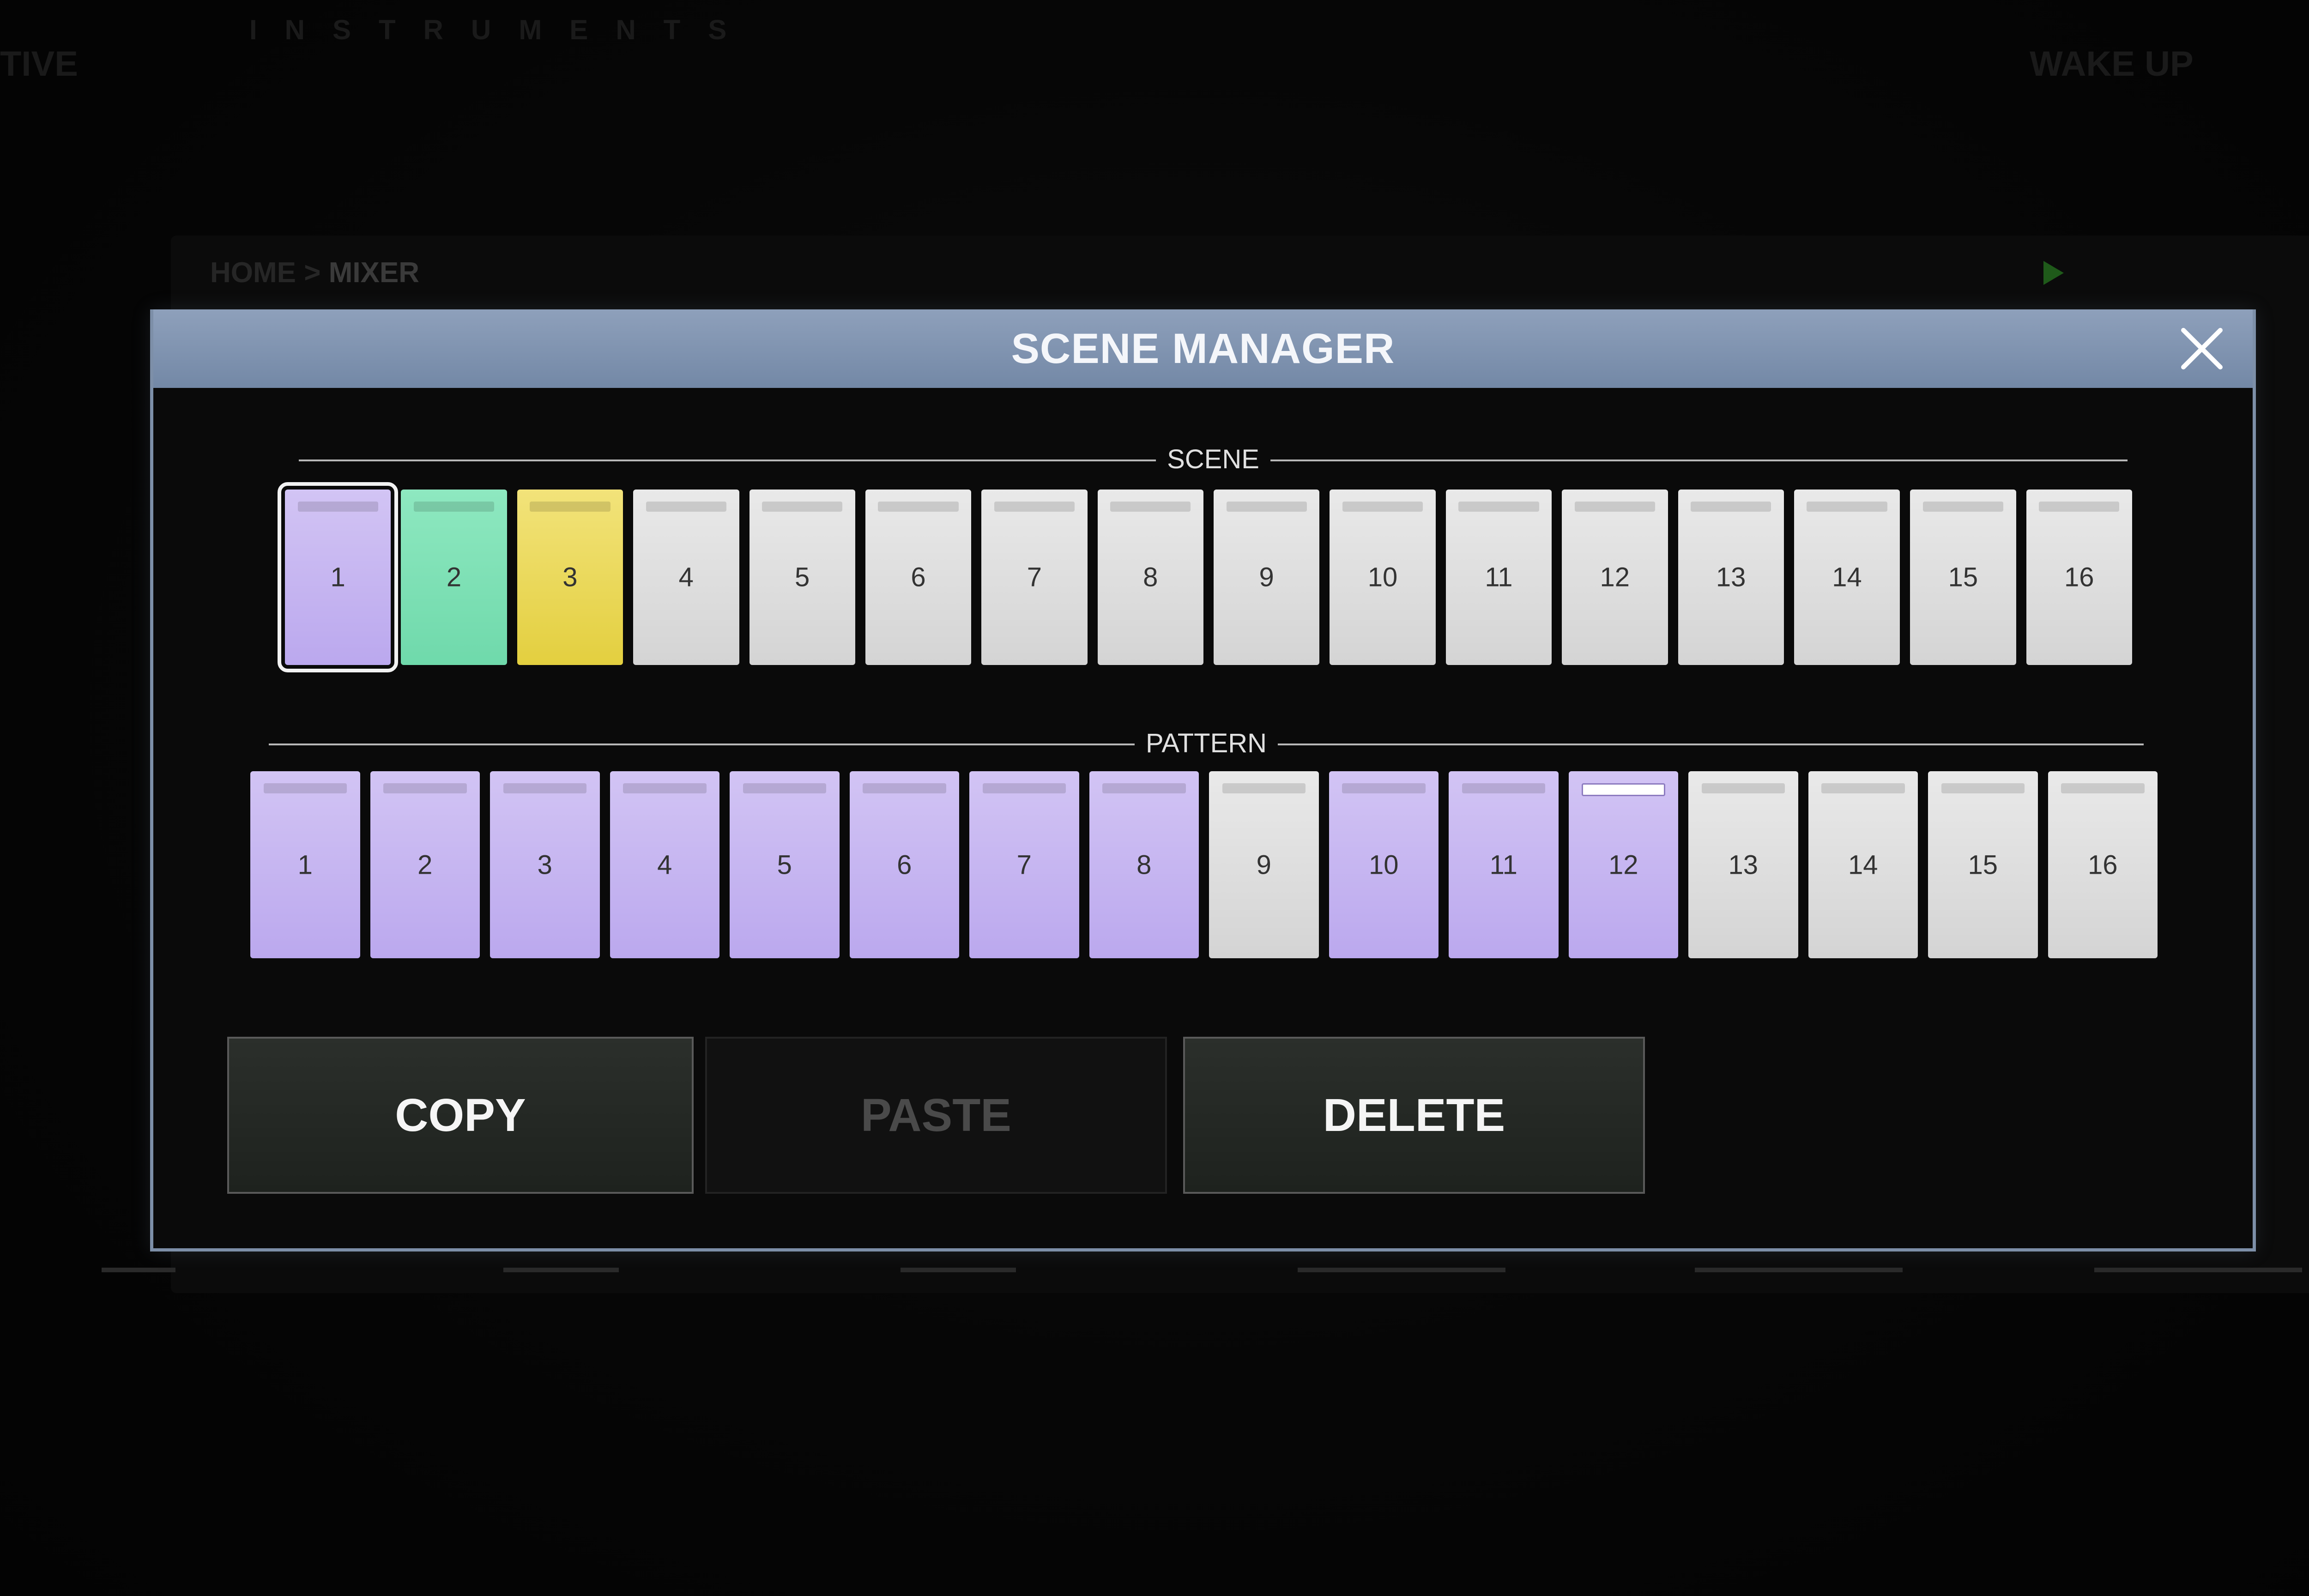 The image size is (2309, 1596). Describe the element at coordinates (1203, 348) in the screenshot. I see `dialog-title: SCENE MANAGER` at that location.